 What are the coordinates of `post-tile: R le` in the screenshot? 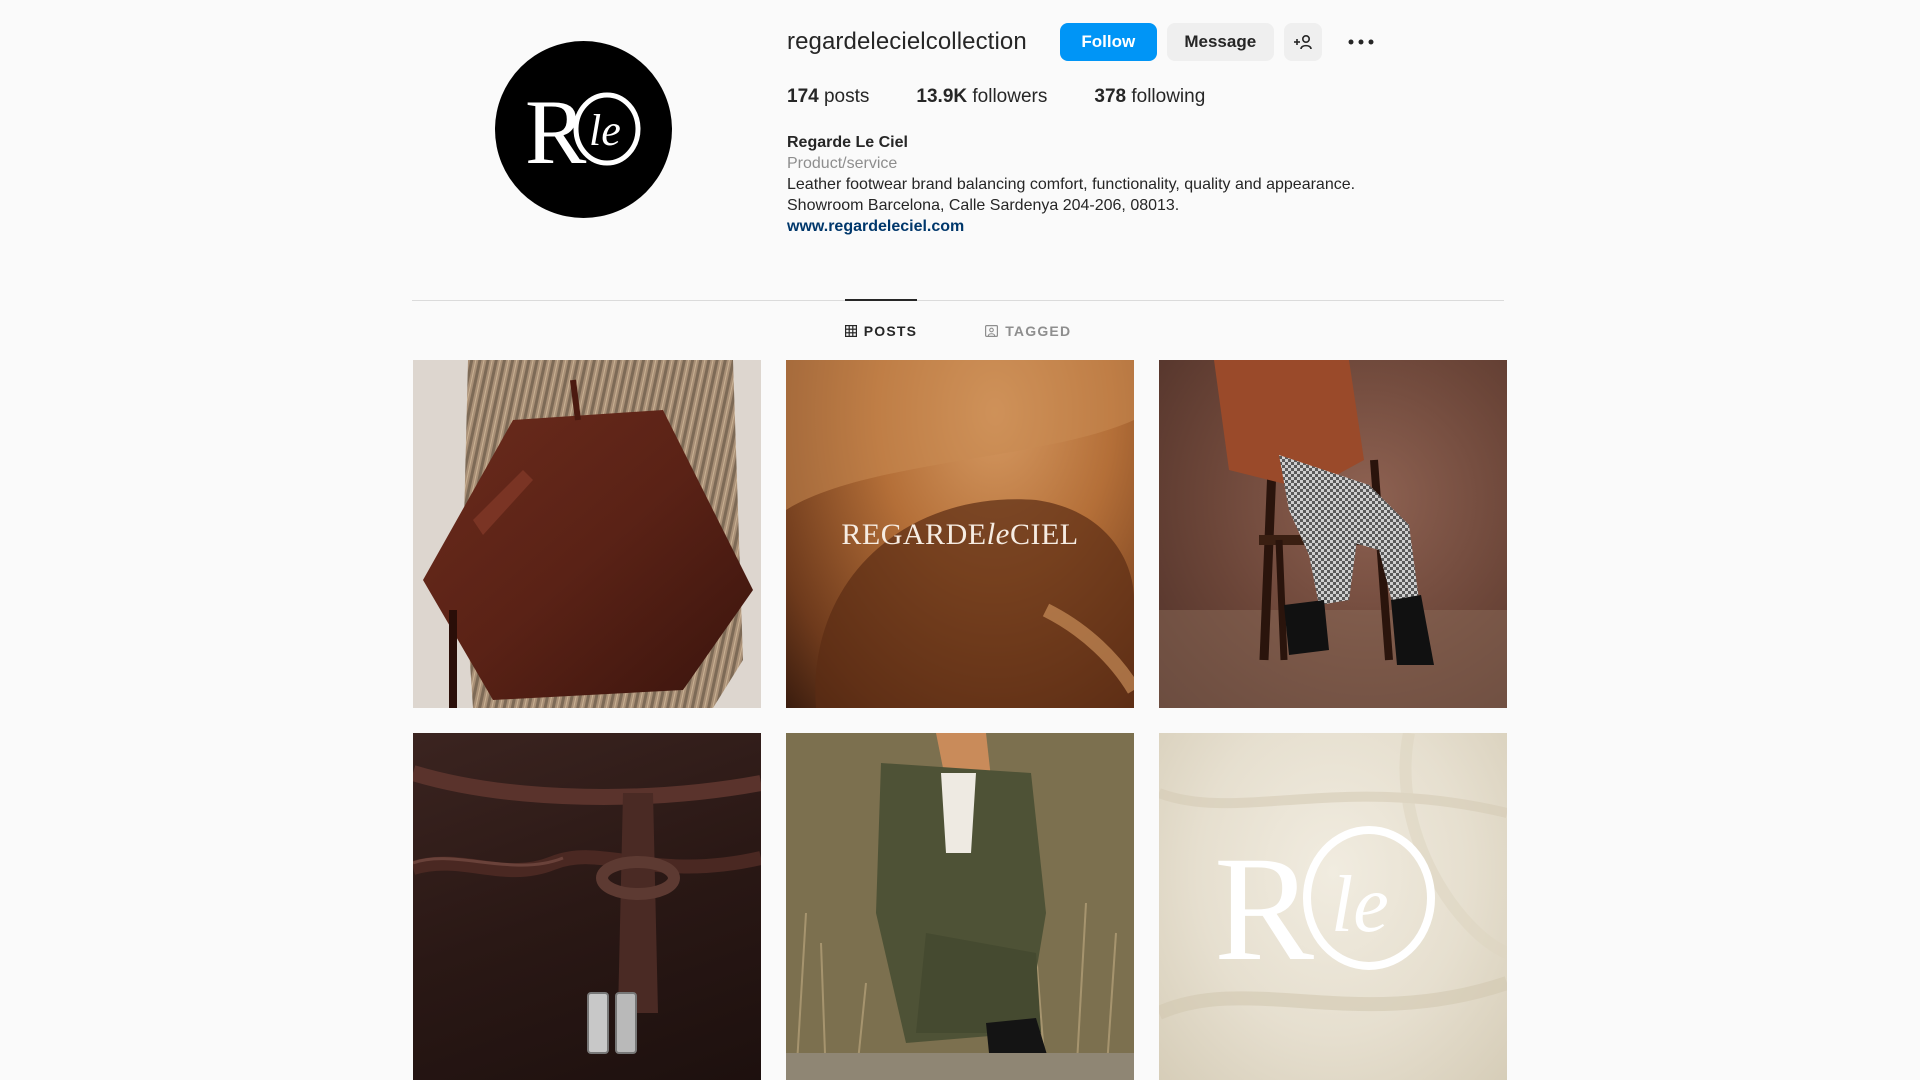 It's located at (1333, 906).